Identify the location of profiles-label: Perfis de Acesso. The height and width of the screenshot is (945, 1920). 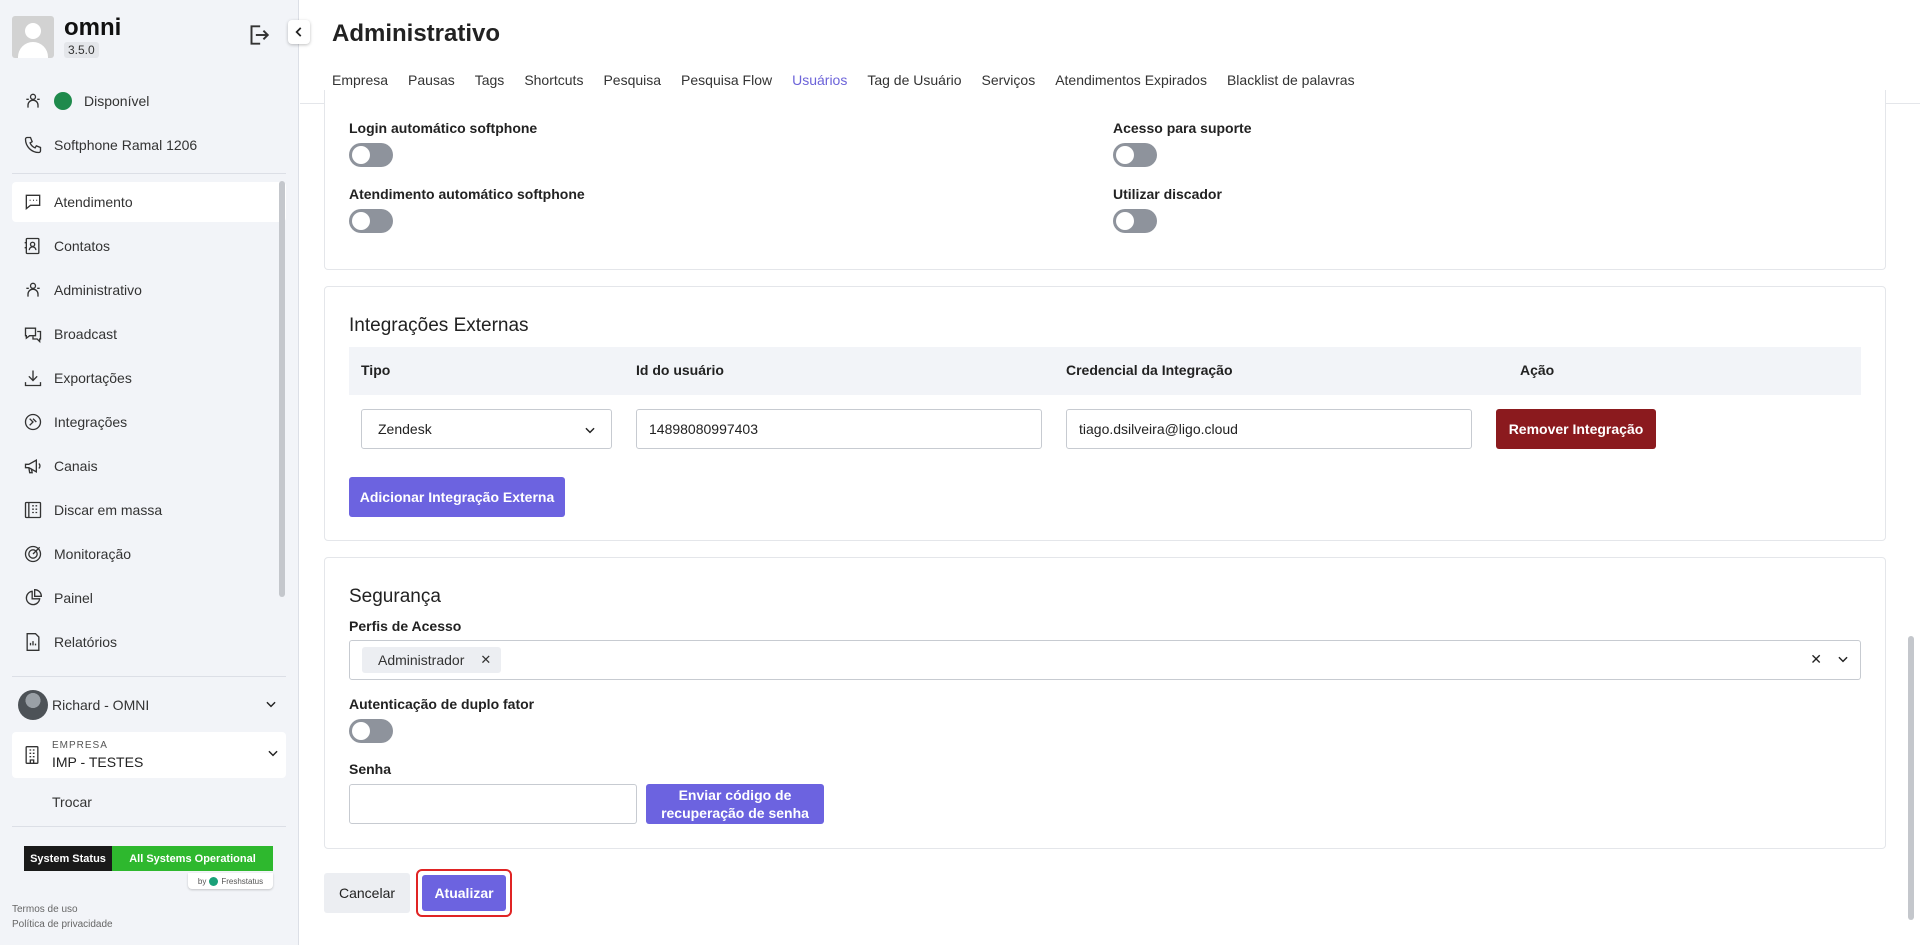
(405, 626).